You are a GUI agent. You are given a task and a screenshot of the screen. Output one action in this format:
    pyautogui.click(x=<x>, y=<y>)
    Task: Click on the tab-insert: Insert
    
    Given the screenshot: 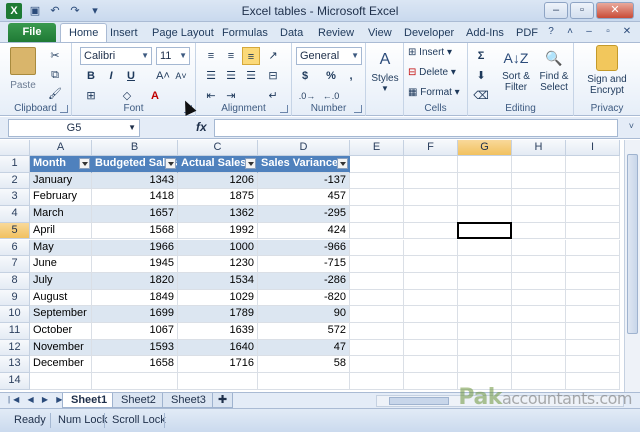 What is the action you would take?
    pyautogui.click(x=124, y=33)
    